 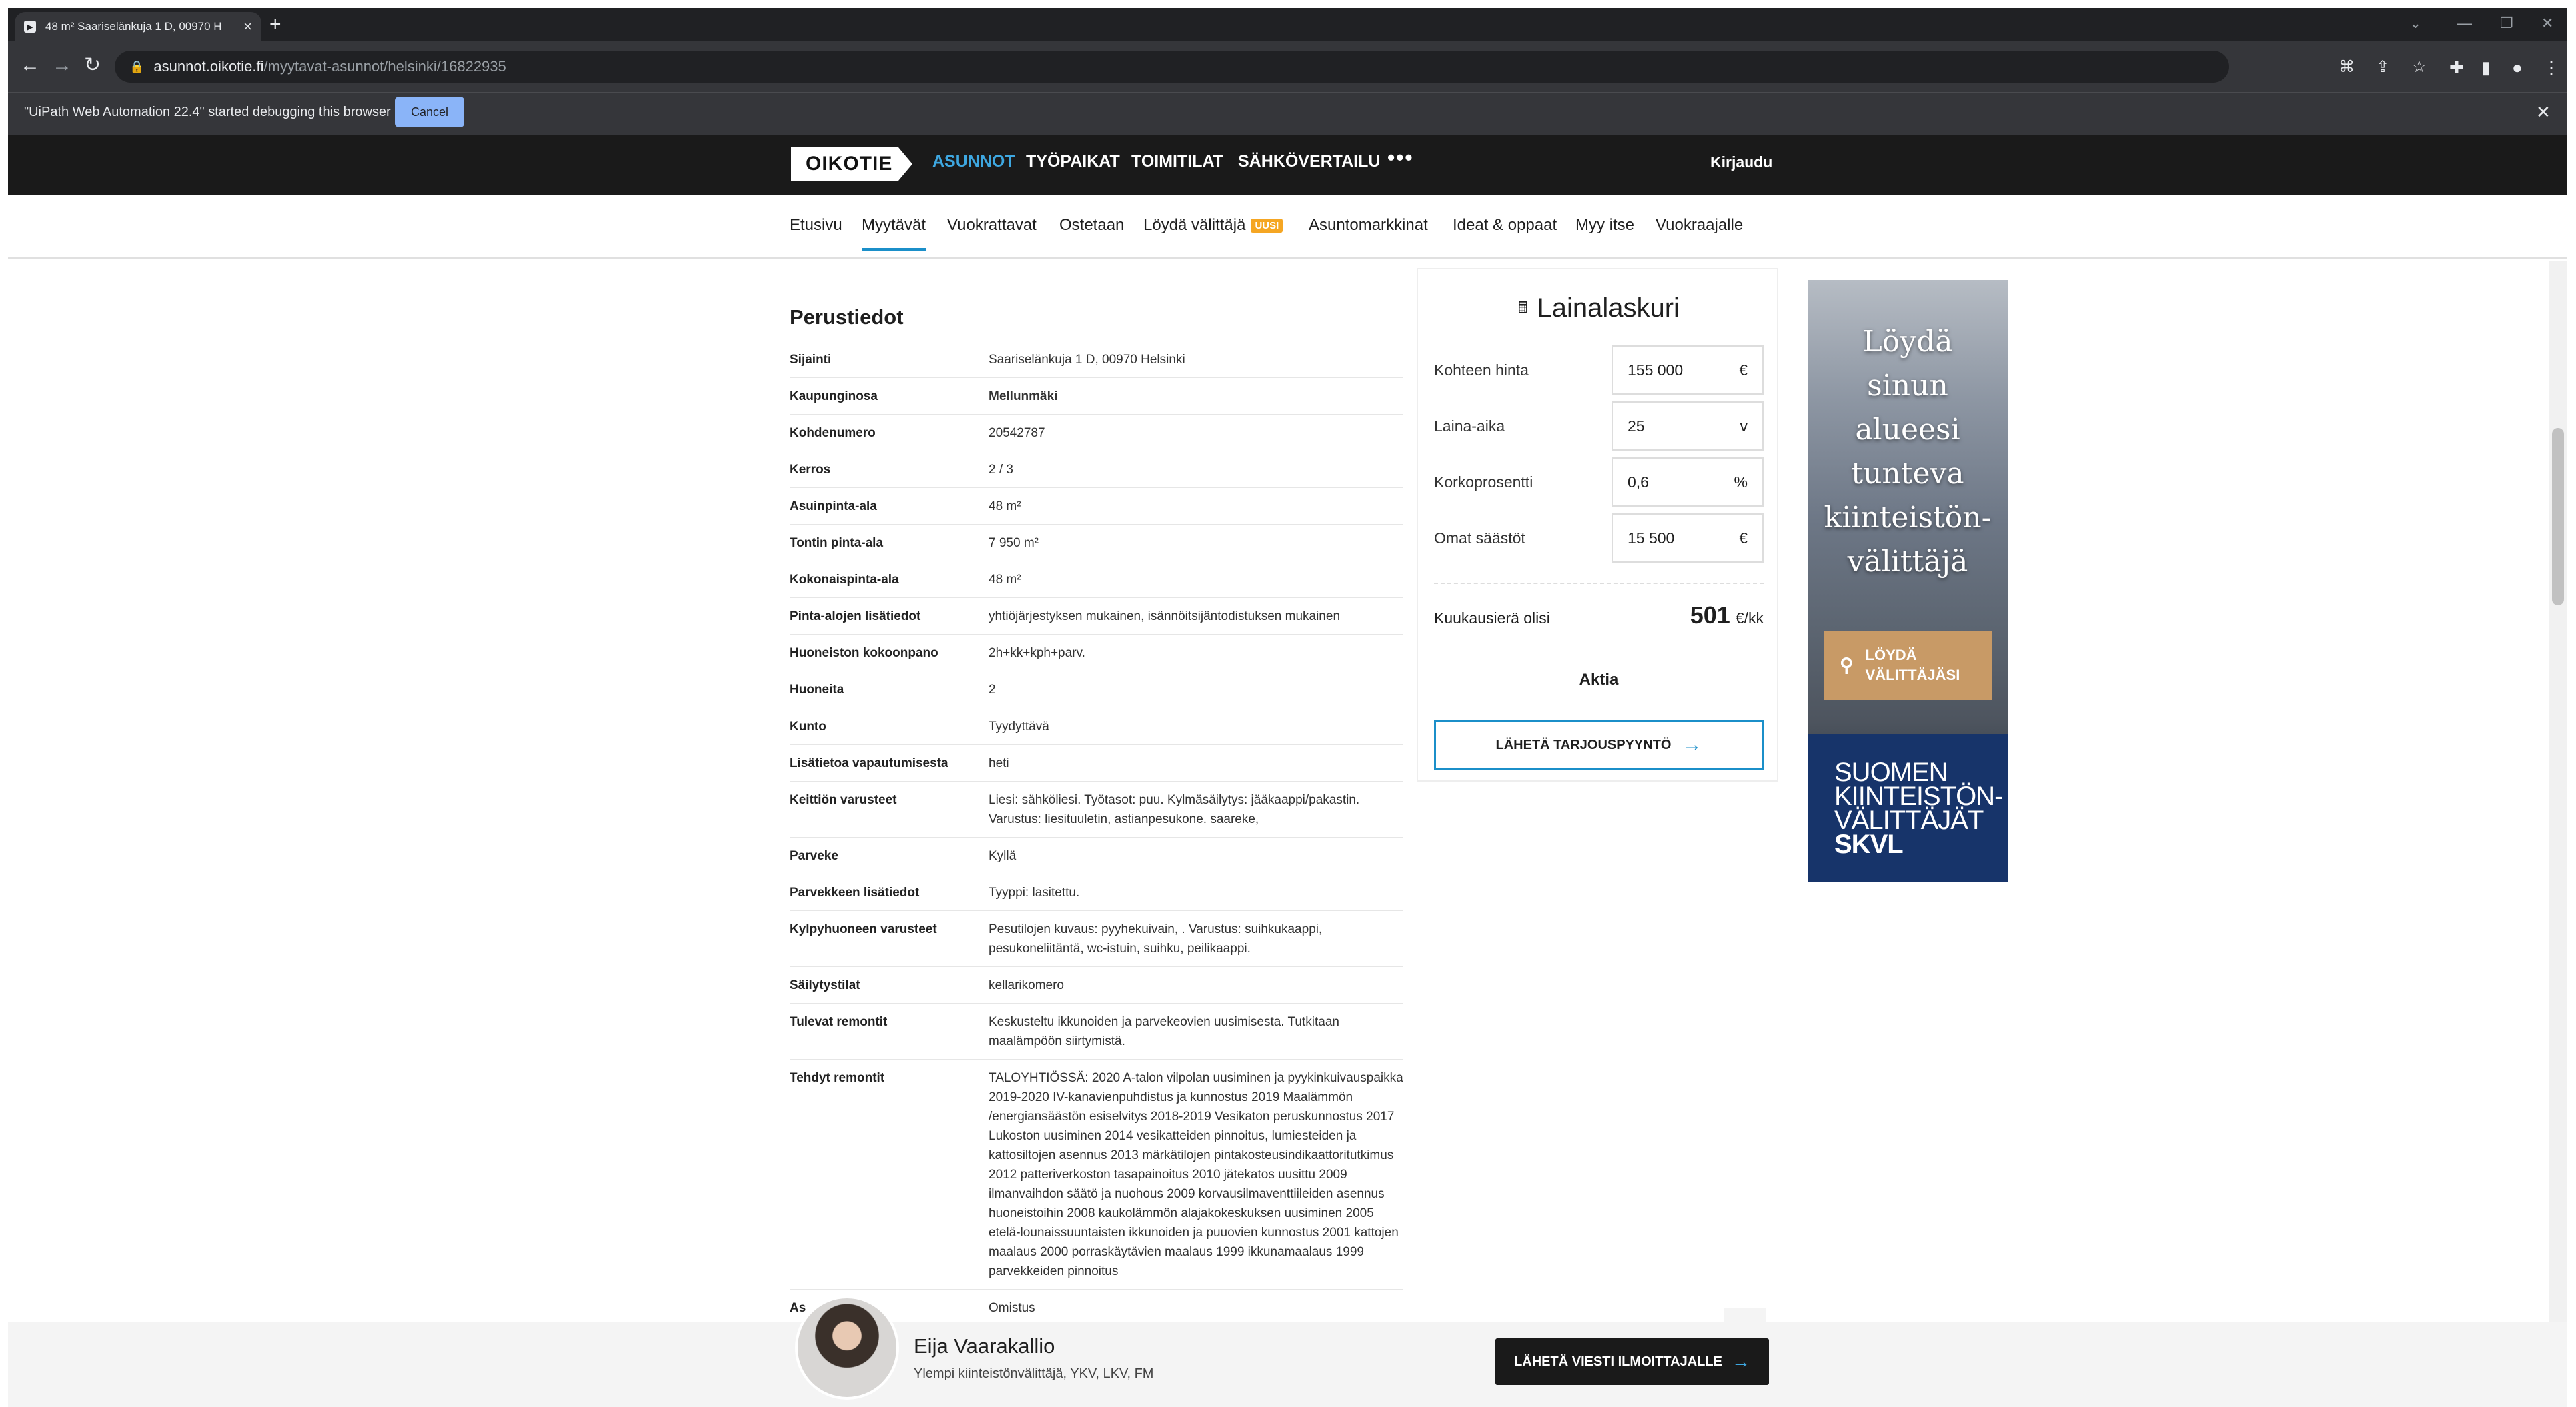 I want to click on info-row: Asuinpinta-ala 48 m², so click(x=1096, y=506).